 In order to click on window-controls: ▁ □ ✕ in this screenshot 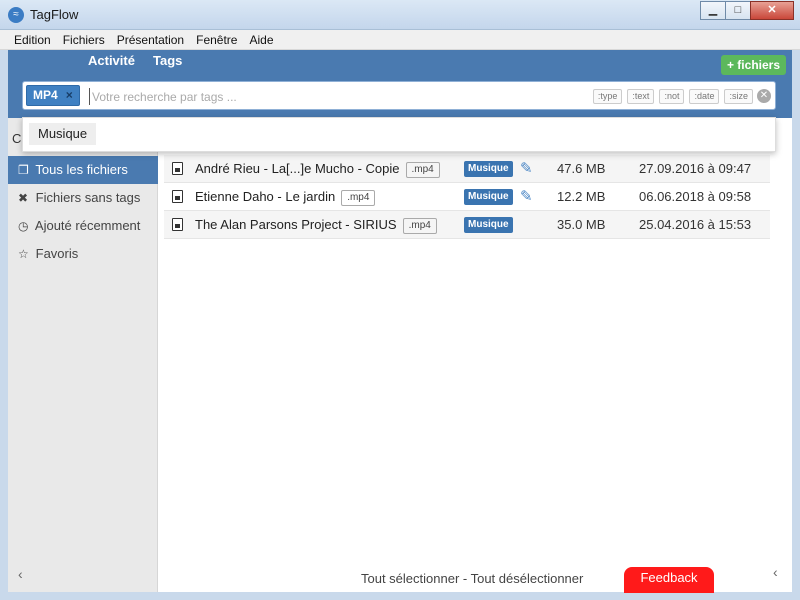, I will do `click(747, 10)`.